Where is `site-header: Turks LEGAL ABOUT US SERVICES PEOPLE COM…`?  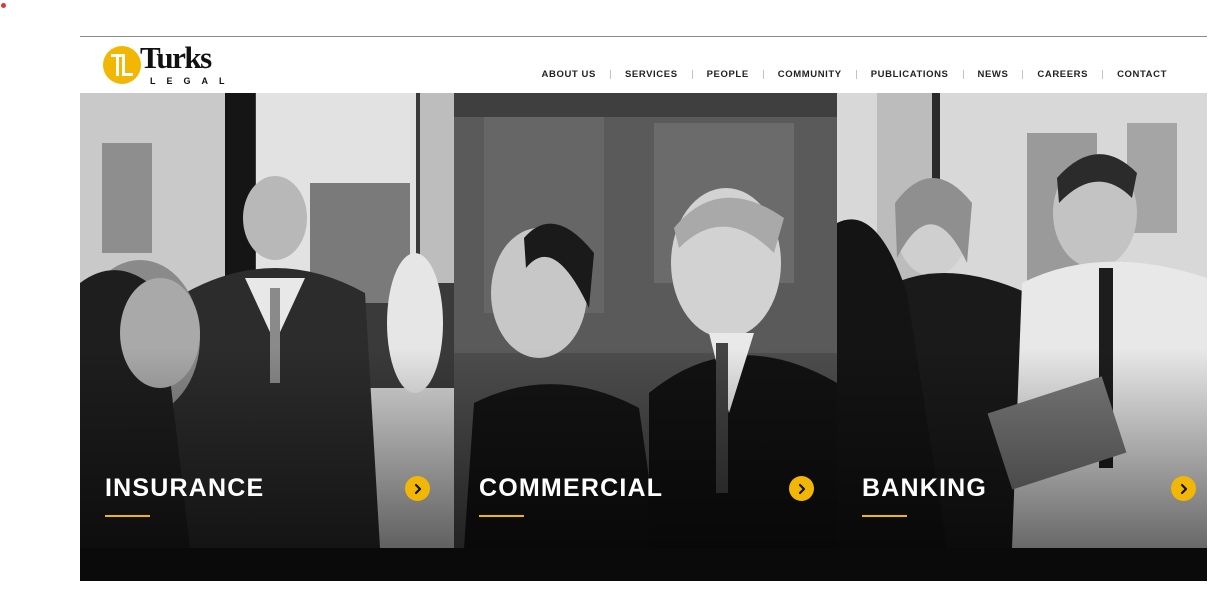 site-header: Turks LEGAL ABOUT US SERVICES PEOPLE COM… is located at coordinates (643, 65).